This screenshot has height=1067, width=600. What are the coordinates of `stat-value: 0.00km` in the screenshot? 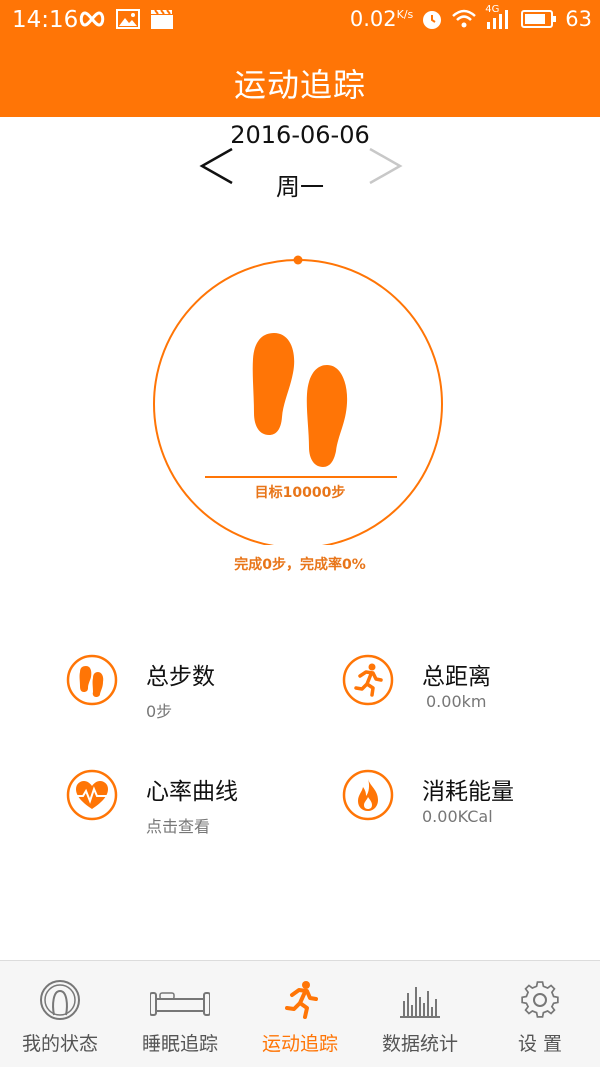 It's located at (456, 701).